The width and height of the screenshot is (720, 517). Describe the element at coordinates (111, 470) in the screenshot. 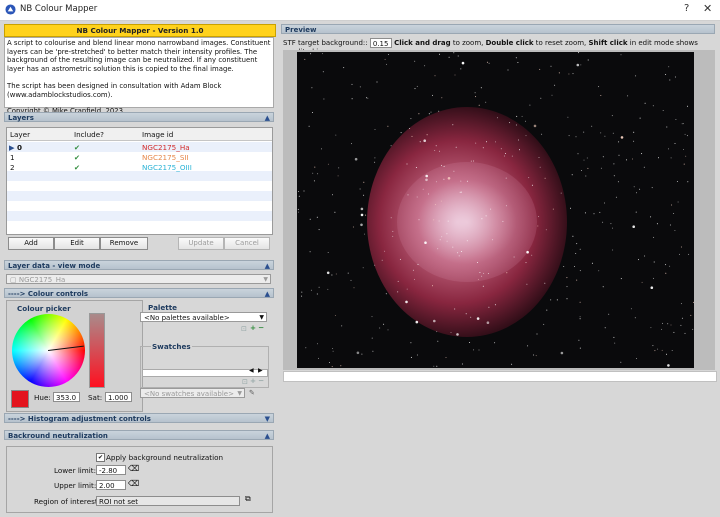

I see `lower-limit-input: -2.80` at that location.